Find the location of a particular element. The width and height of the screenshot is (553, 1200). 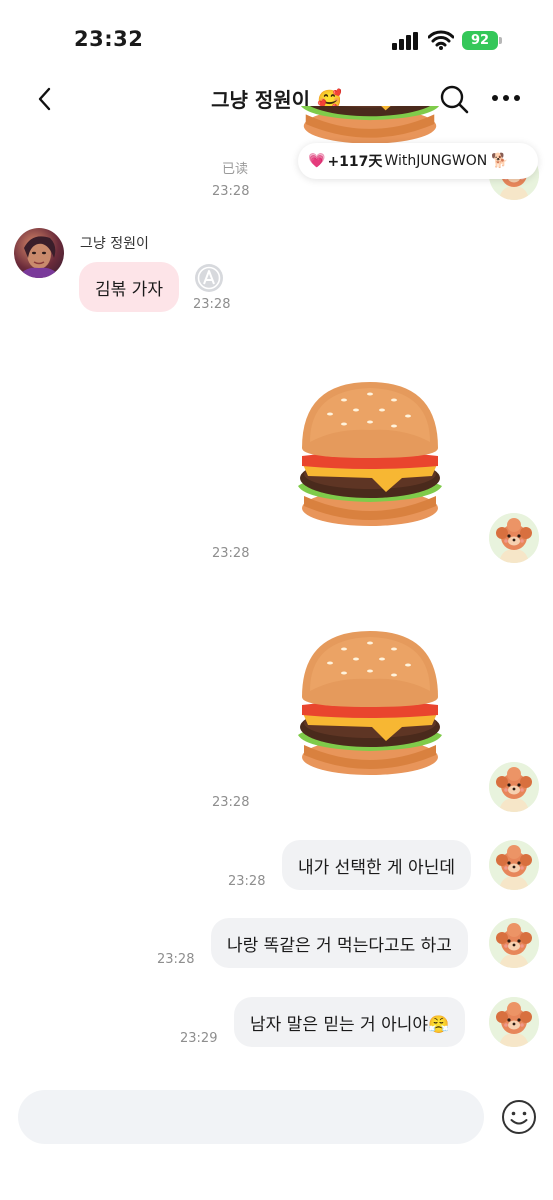

message-bubble-outgoing: 나랑 똑같은 거 먹는다고도 하고 is located at coordinates (339, 943).